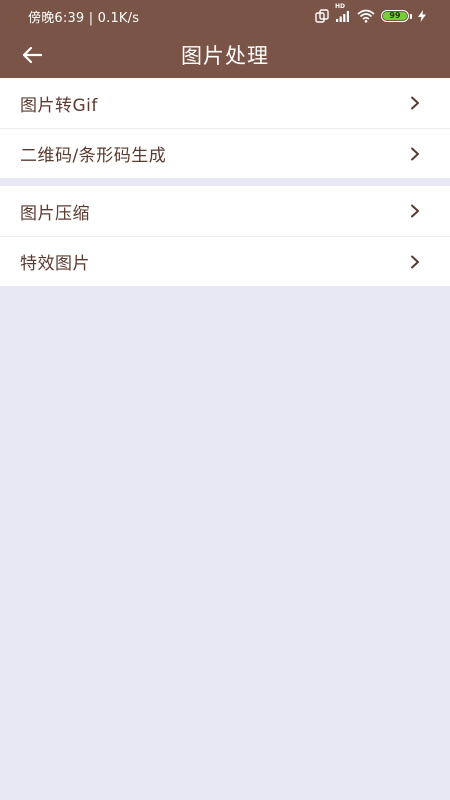 This screenshot has height=800, width=450. I want to click on back-button, so click(32, 55).